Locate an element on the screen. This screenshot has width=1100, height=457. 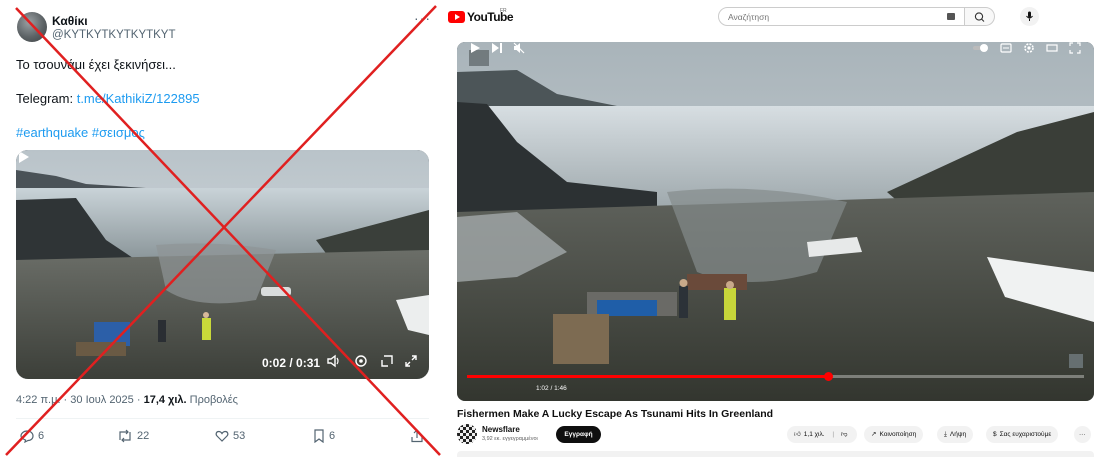
subscribe-button: Εγγραφή is located at coordinates (578, 434).